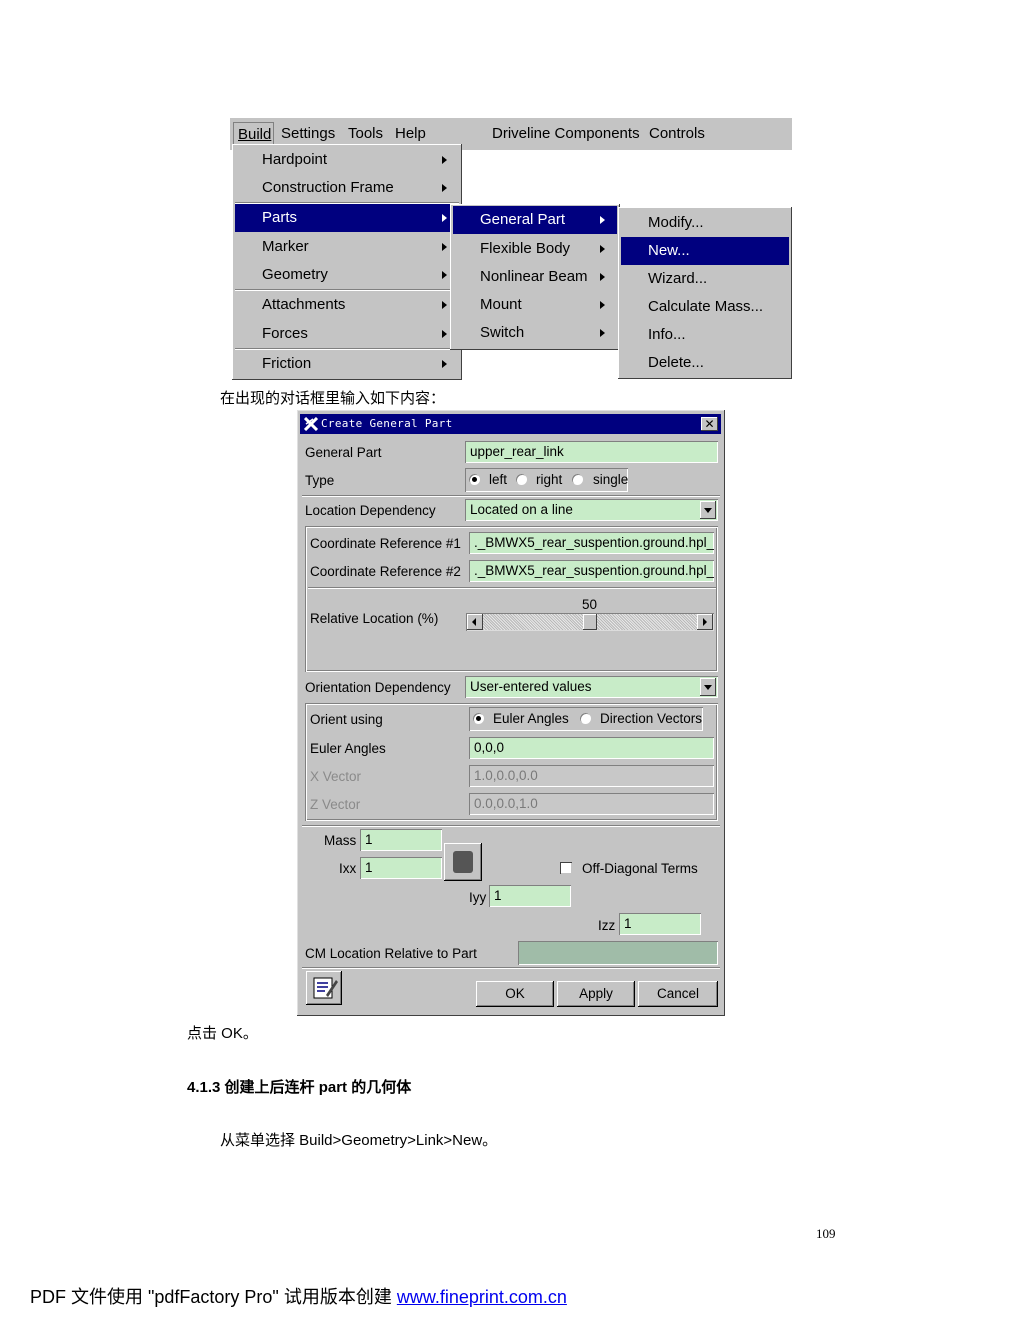  What do you see at coordinates (359, 1140) in the screenshot?
I see `menu-path-text: 从菜单选择 Build>Geometry>Link>New。` at bounding box center [359, 1140].